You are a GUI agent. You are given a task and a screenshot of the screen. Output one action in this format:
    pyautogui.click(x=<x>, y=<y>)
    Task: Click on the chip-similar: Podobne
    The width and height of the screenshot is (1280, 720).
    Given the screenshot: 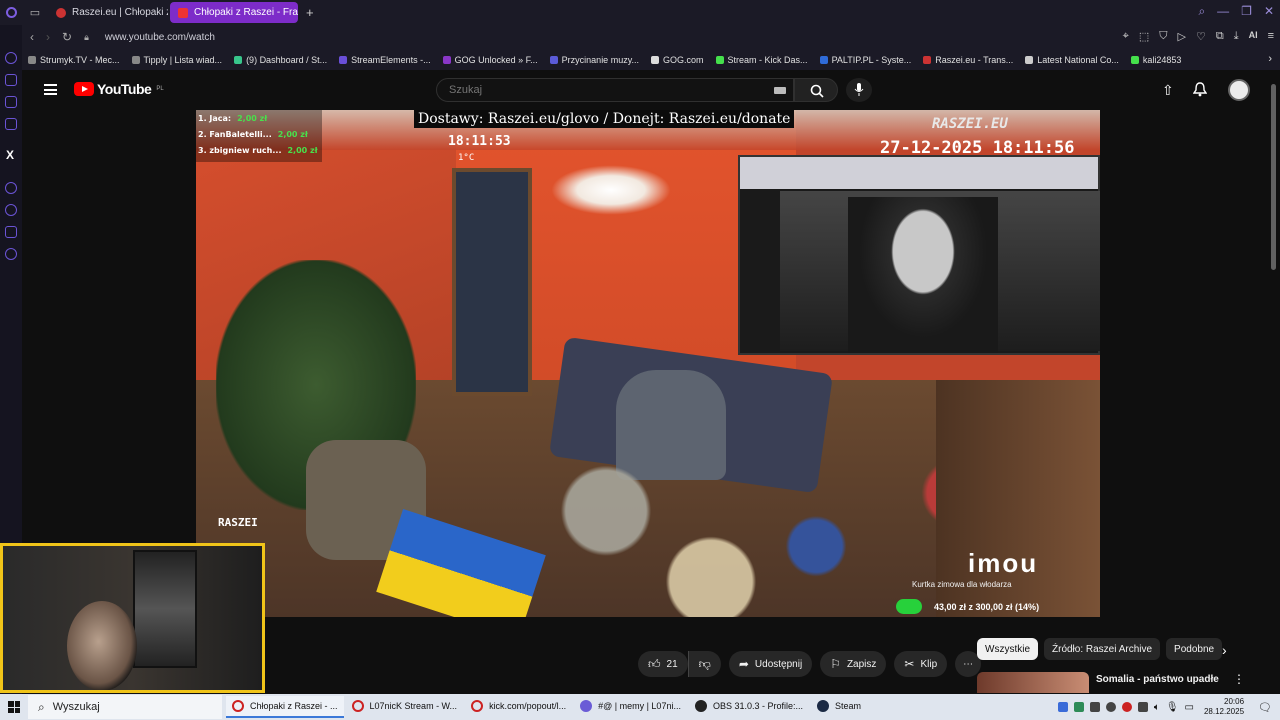 What is the action you would take?
    pyautogui.click(x=1194, y=649)
    